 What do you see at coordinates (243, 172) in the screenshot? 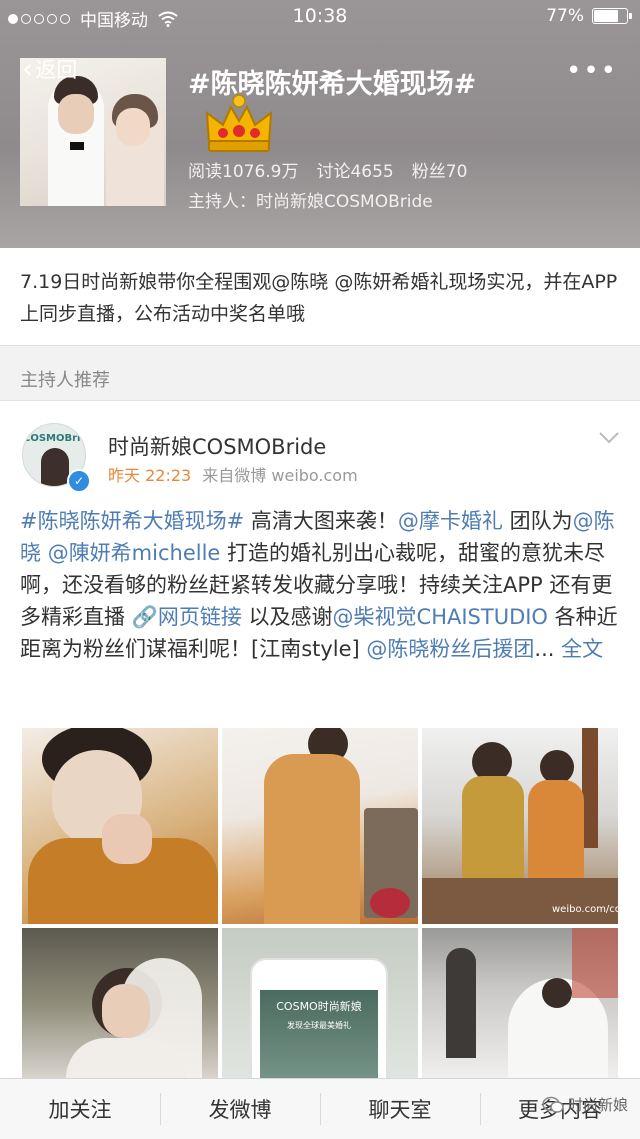
I see `read-count: 阅读1076.9万` at bounding box center [243, 172].